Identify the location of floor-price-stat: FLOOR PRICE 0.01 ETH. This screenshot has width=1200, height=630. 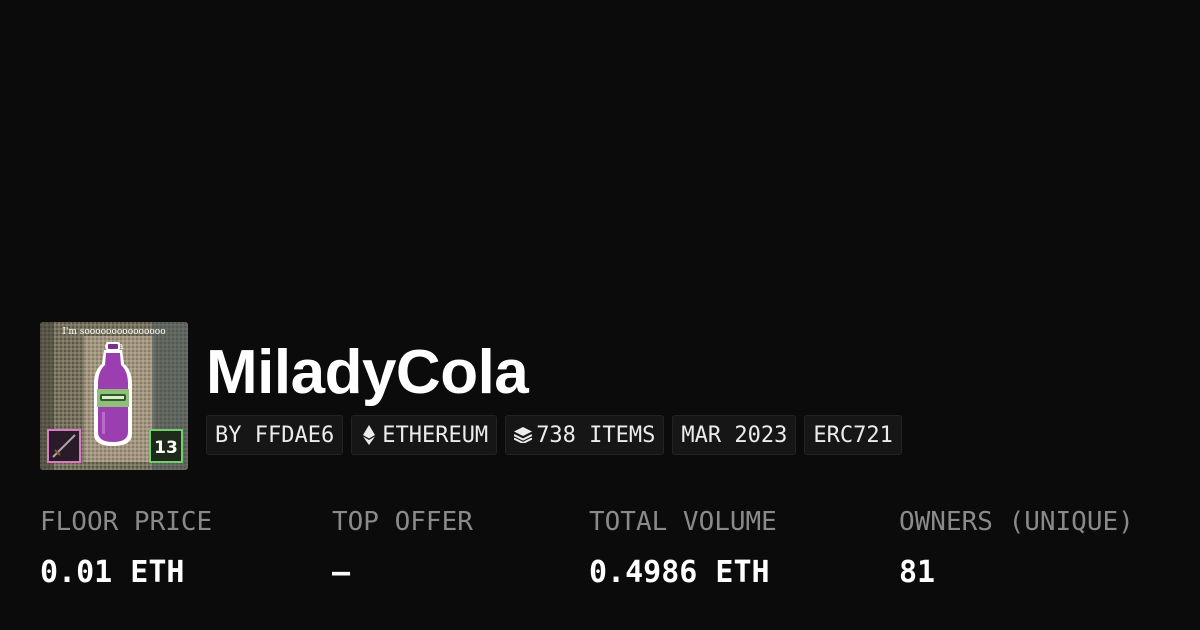
(126, 549).